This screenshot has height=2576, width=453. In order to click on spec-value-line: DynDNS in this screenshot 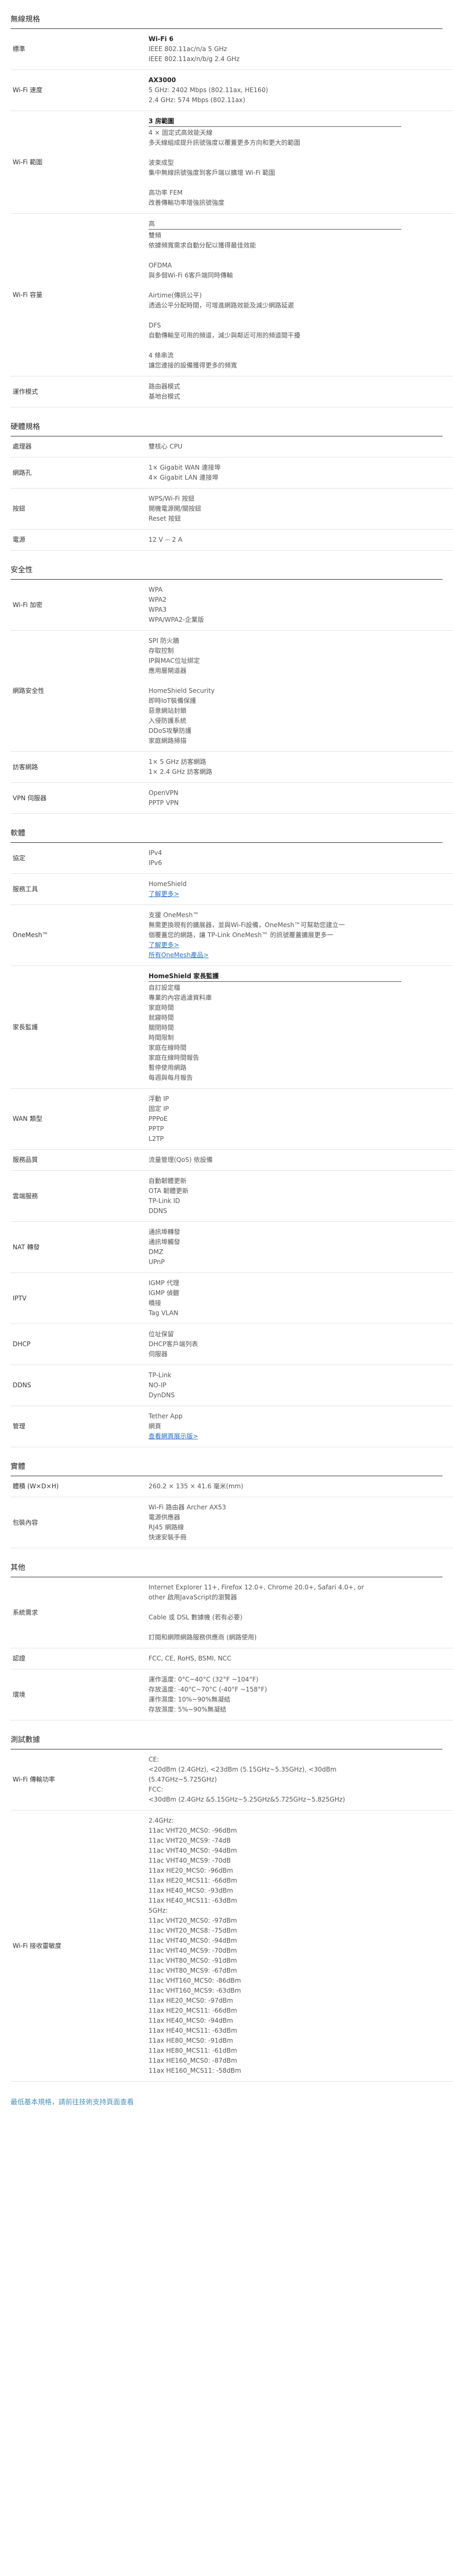, I will do `click(162, 1395)`.